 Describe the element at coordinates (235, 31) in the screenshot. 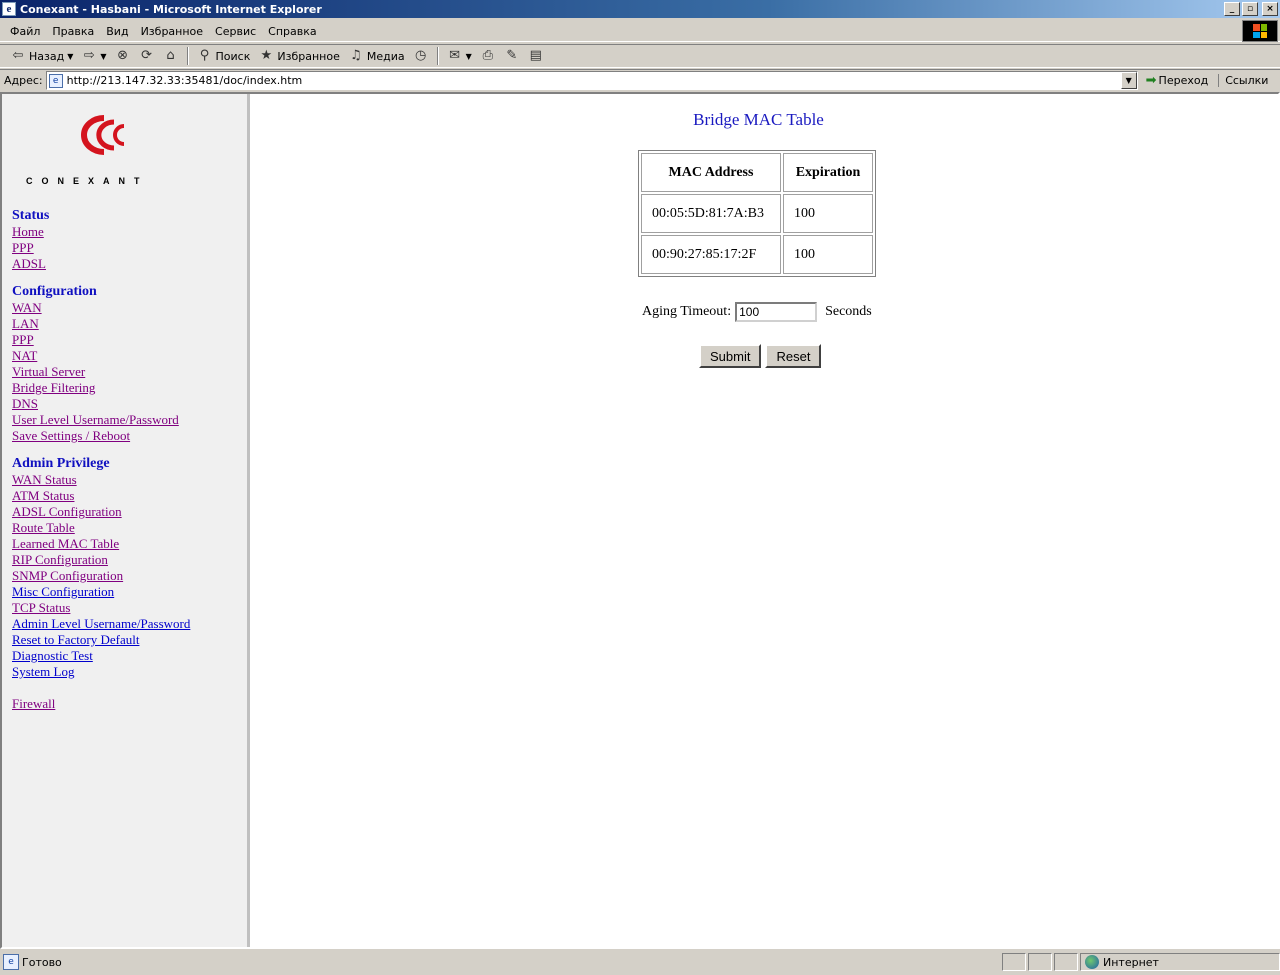

I see `menu-tools: Сервис` at that location.